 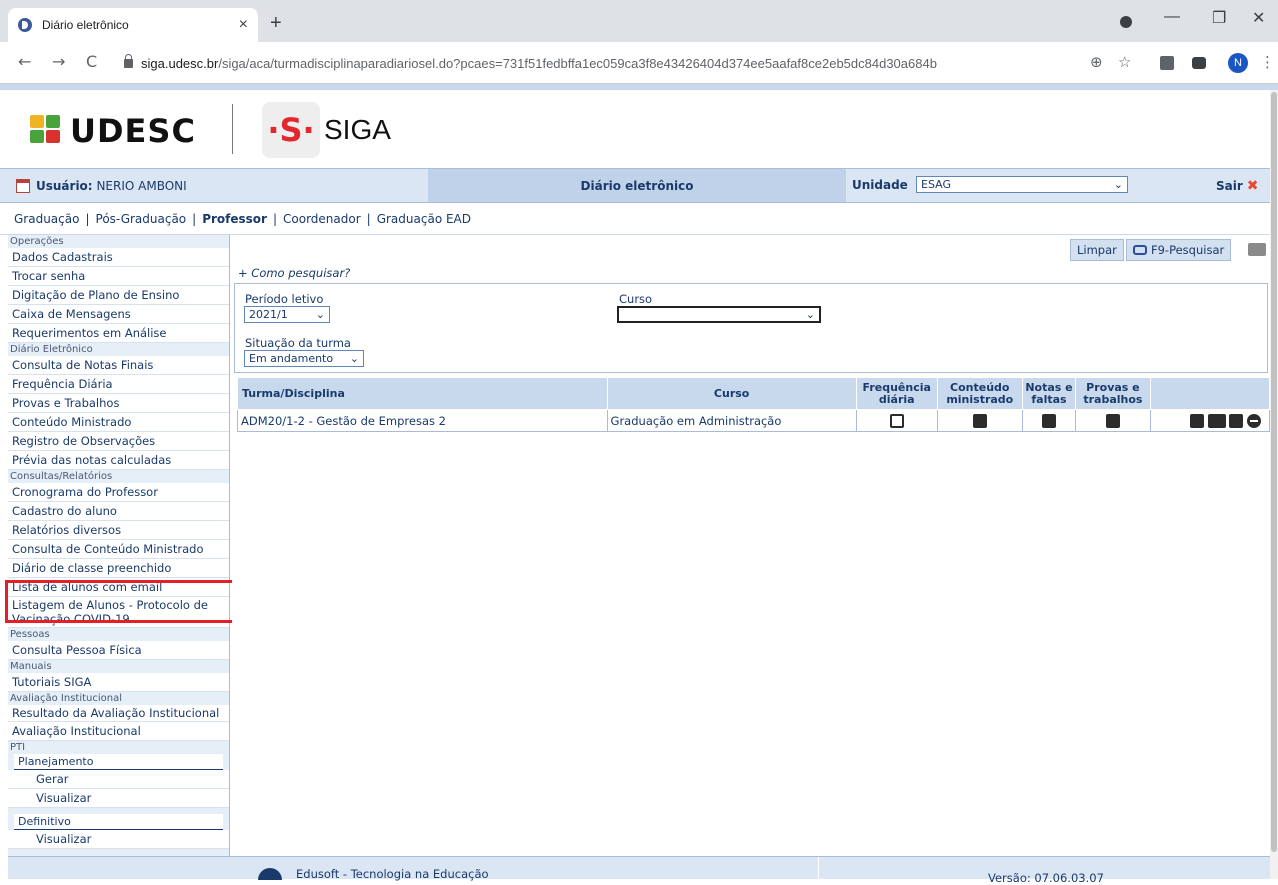 I want to click on sidebar-section-avaliacao: Avaliação Institucional, so click(x=66, y=698).